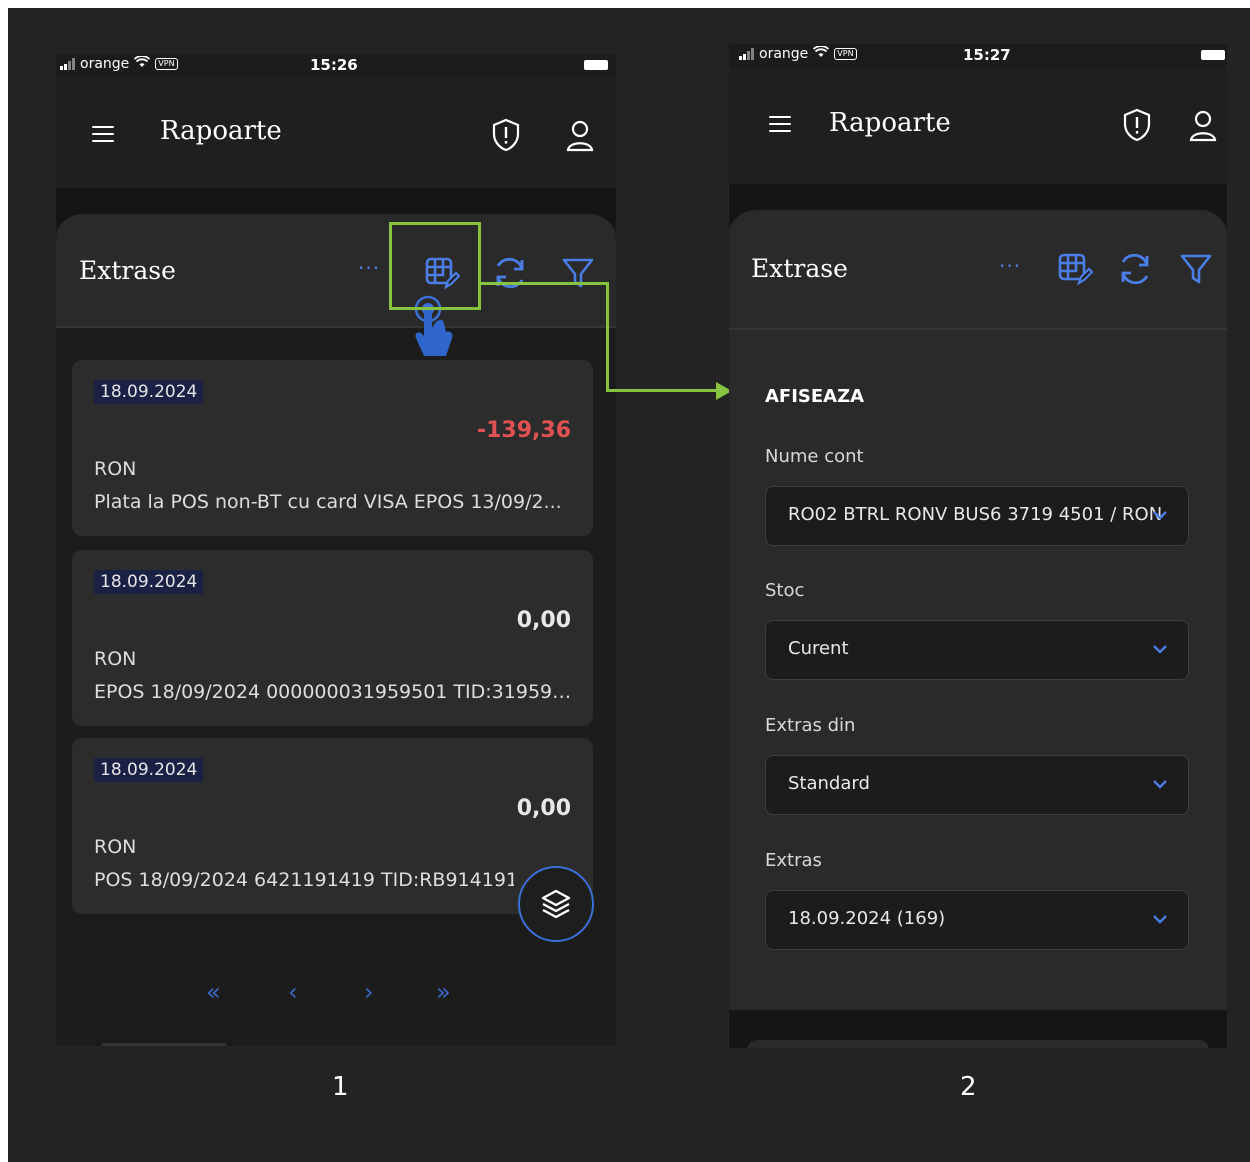 This screenshot has height=1162, width=1250. Describe the element at coordinates (810, 725) in the screenshot. I see `statement-source-label: Extras din` at that location.